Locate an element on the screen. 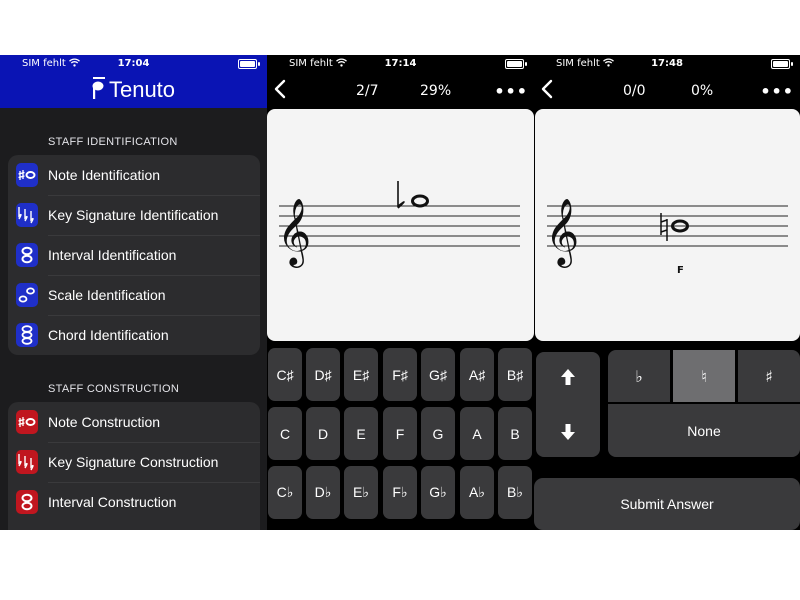 The image size is (800, 600). status-time: 17:04 is located at coordinates (133, 63).